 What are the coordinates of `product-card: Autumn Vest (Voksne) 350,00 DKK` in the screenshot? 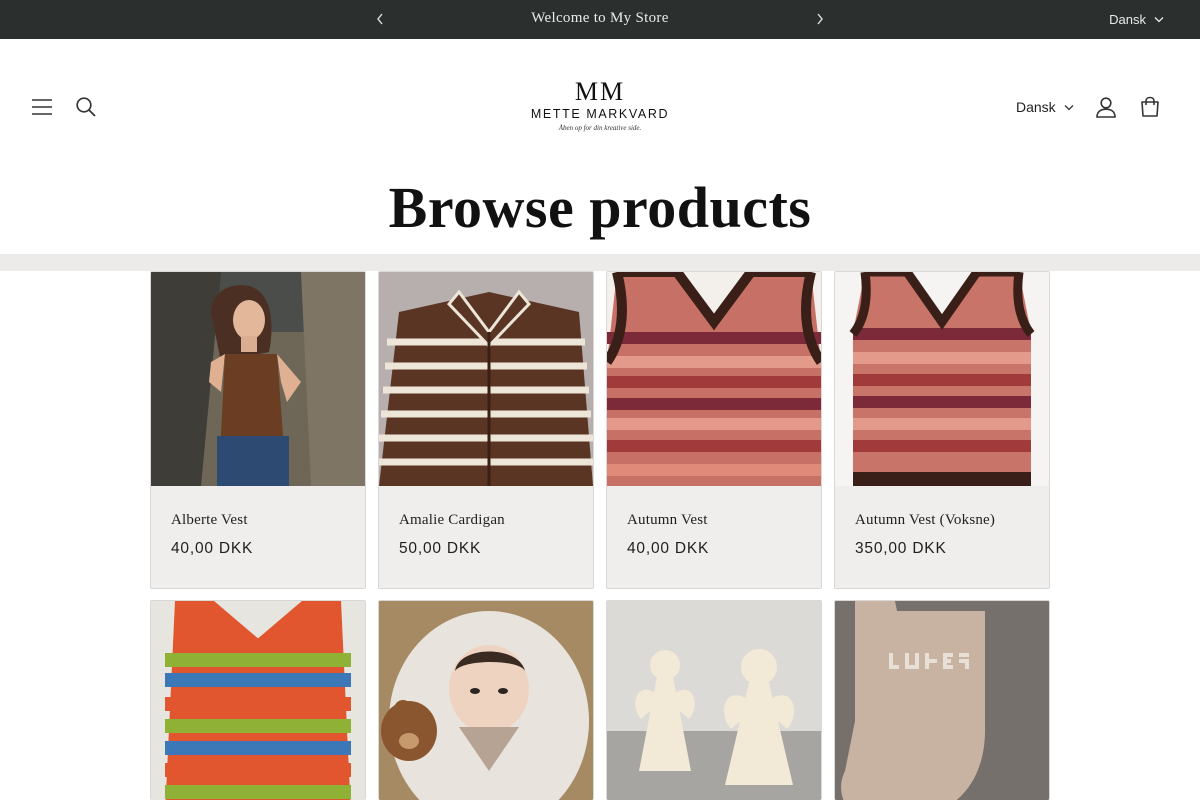 It's located at (942, 430).